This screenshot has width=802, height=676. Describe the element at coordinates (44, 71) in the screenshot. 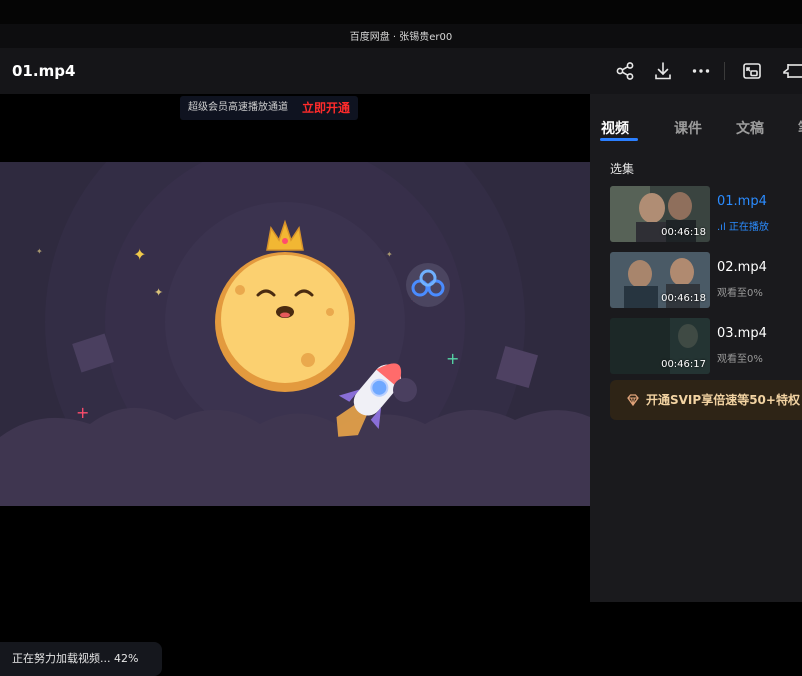

I see `file-name: 01.mp4` at that location.